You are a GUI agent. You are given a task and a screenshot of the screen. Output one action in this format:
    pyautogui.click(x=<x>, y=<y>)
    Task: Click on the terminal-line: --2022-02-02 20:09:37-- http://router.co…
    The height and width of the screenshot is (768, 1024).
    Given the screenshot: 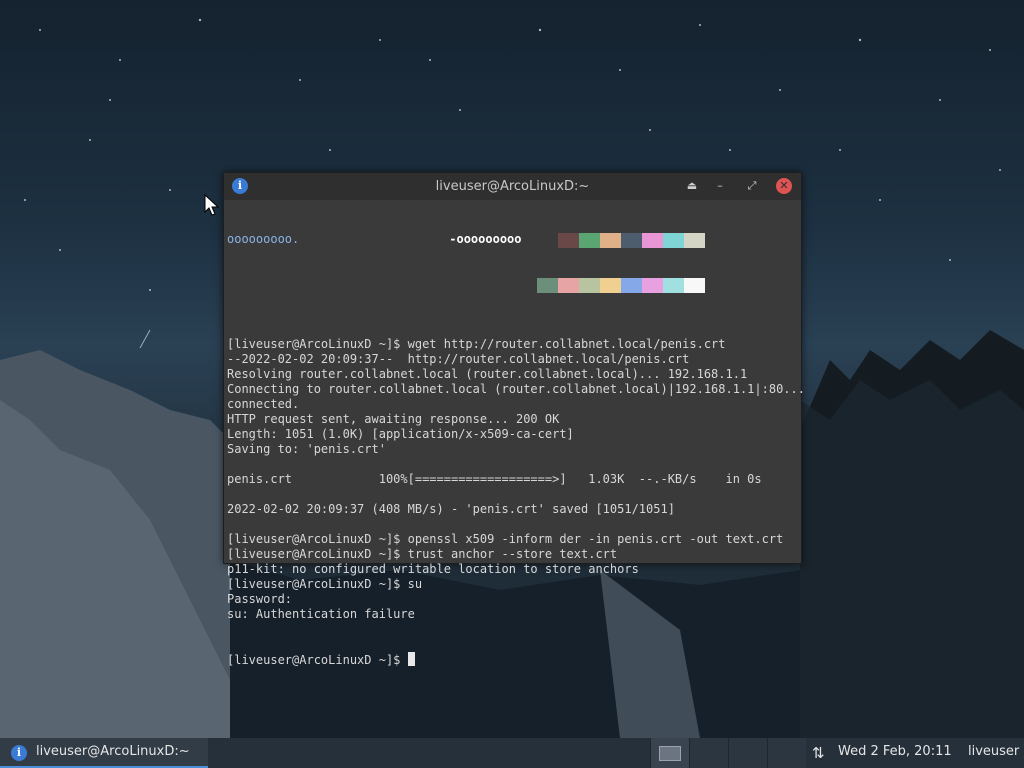 What is the action you would take?
    pyautogui.click(x=458, y=359)
    